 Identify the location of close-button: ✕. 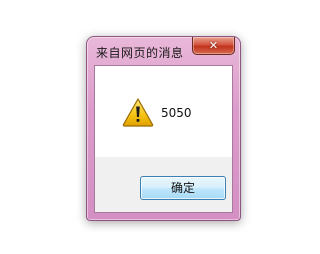
(213, 46).